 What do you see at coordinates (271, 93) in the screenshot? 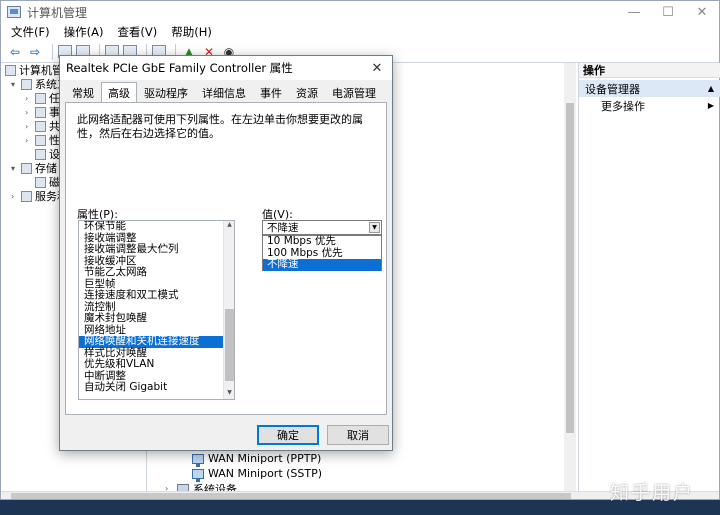
I see `tab-events: 事件` at bounding box center [271, 93].